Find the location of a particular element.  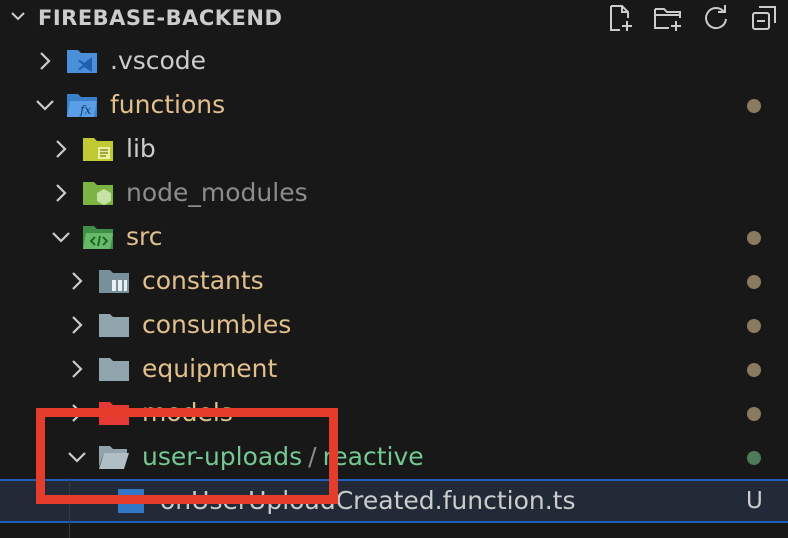

tree-item-constants: constants is located at coordinates (394, 281).